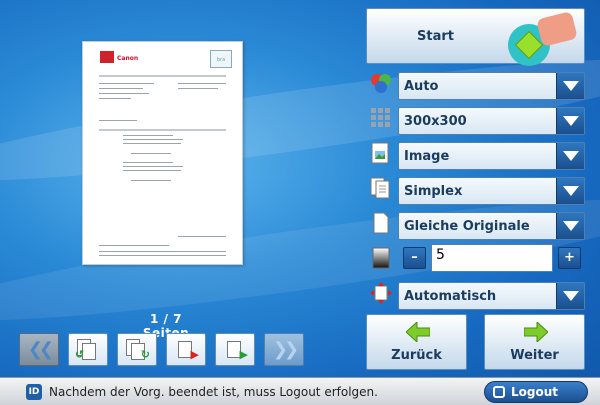 The height and width of the screenshot is (405, 600). I want to click on next-button: Weiter, so click(534, 342).